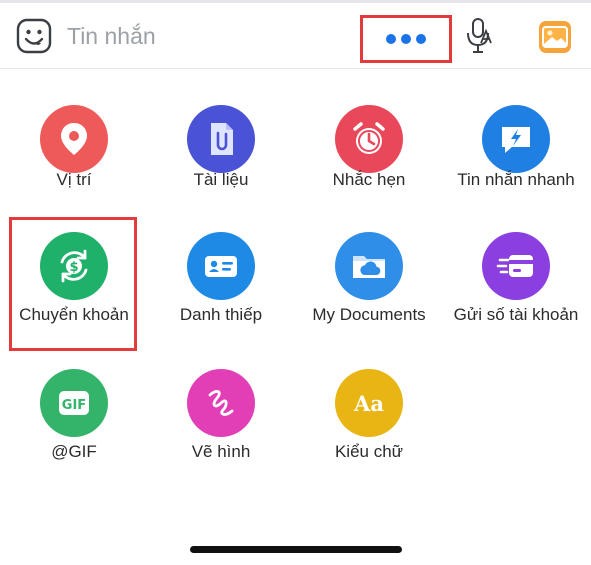 This screenshot has width=591, height=565. I want to click on menu-item-font-style: Aa Kiểu chữ, so click(369, 434).